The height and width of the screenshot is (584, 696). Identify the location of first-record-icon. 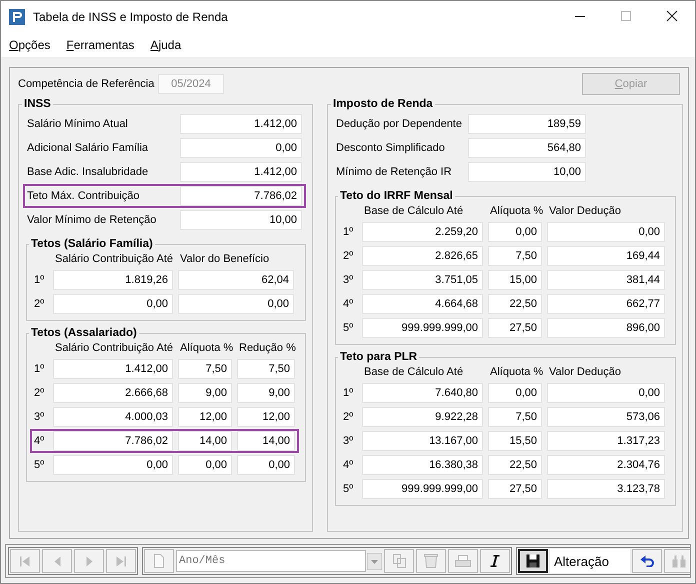
(25, 561).